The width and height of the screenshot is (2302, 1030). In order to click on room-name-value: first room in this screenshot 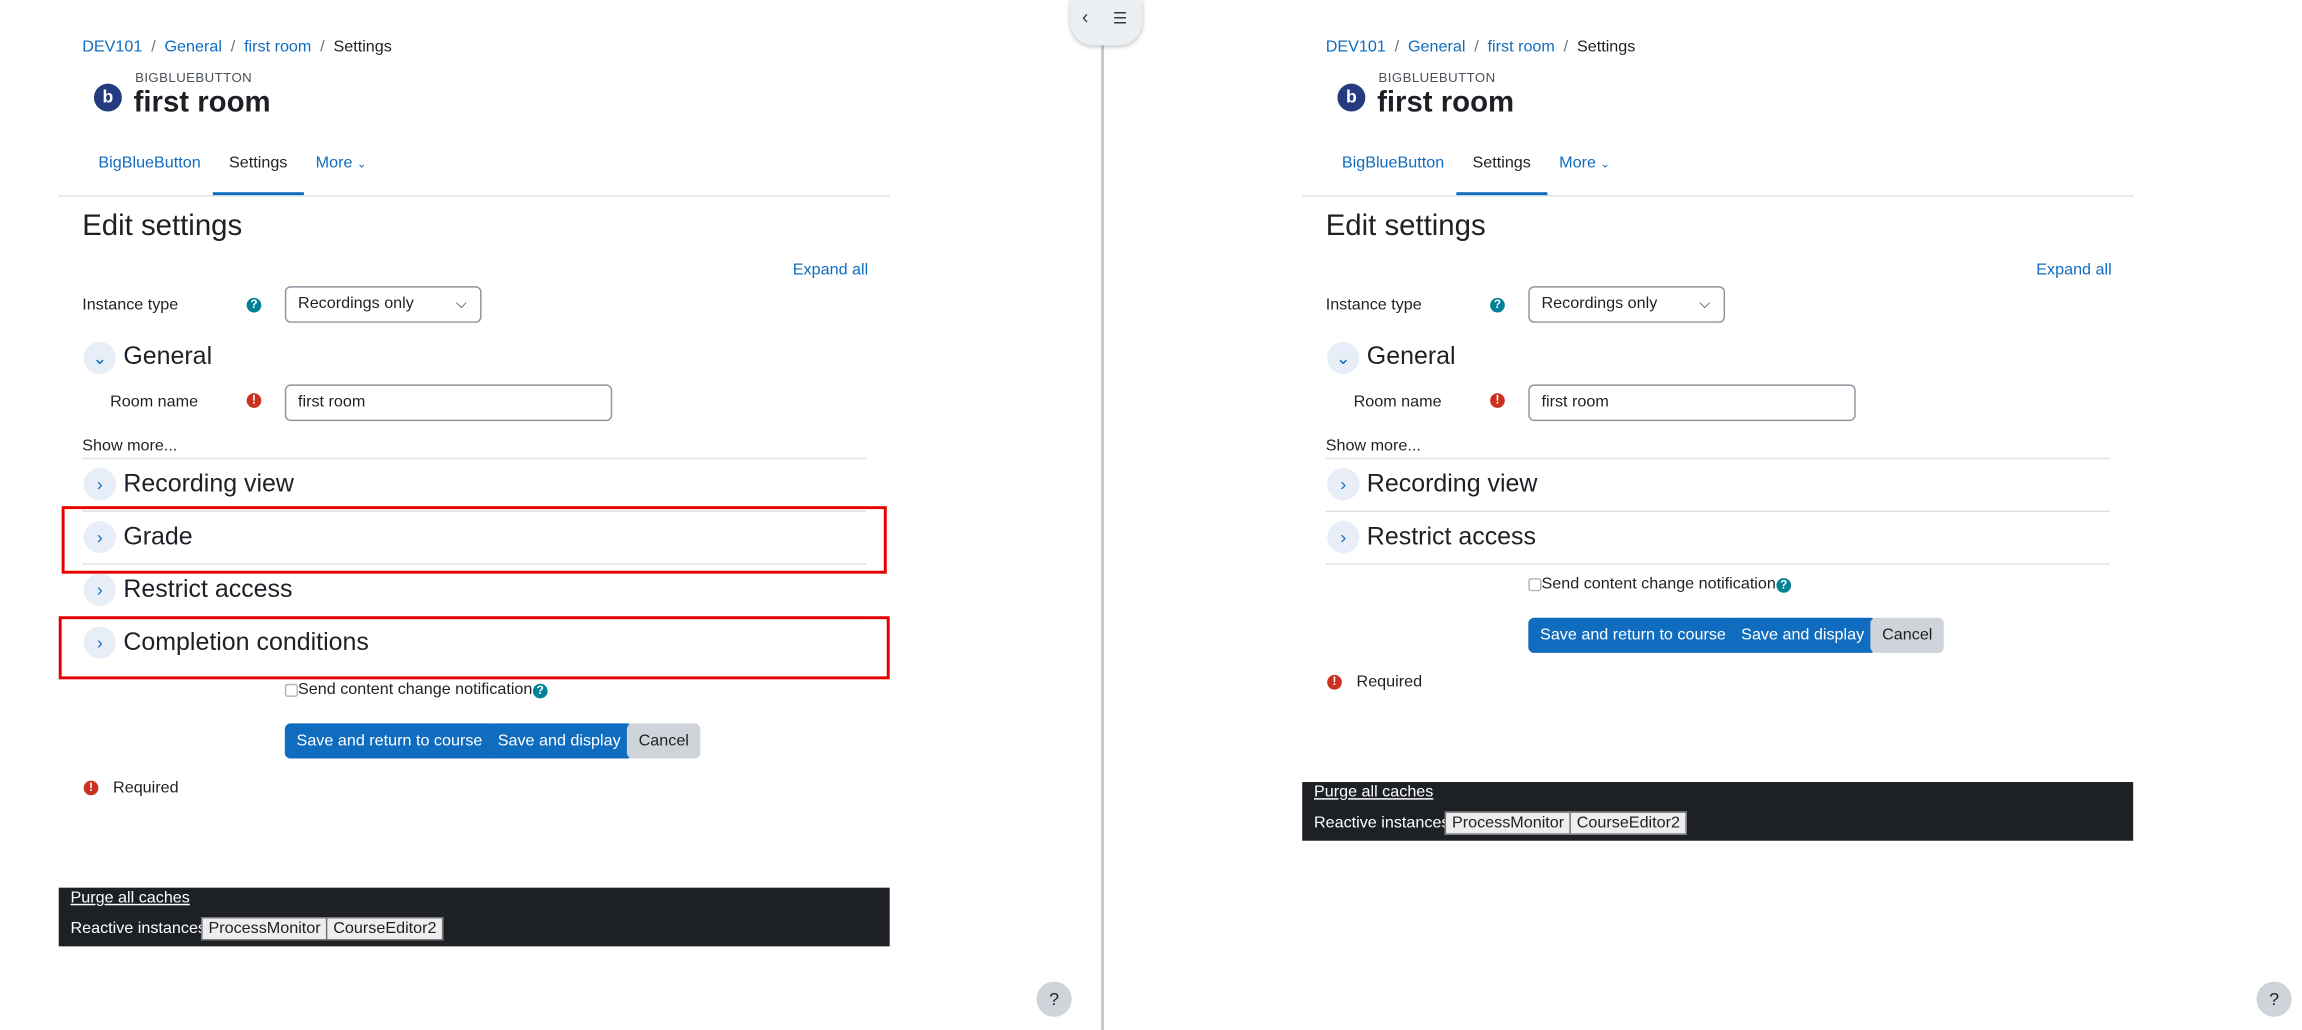, I will do `click(332, 402)`.